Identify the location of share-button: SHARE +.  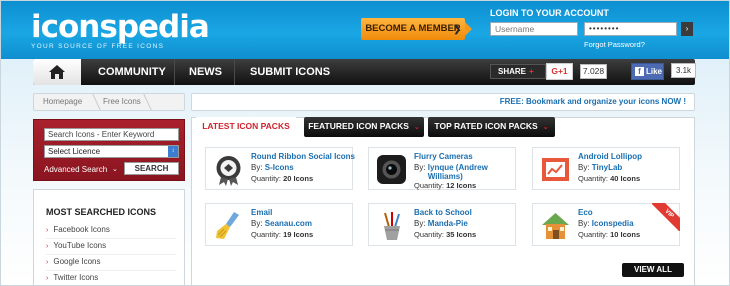
(518, 71).